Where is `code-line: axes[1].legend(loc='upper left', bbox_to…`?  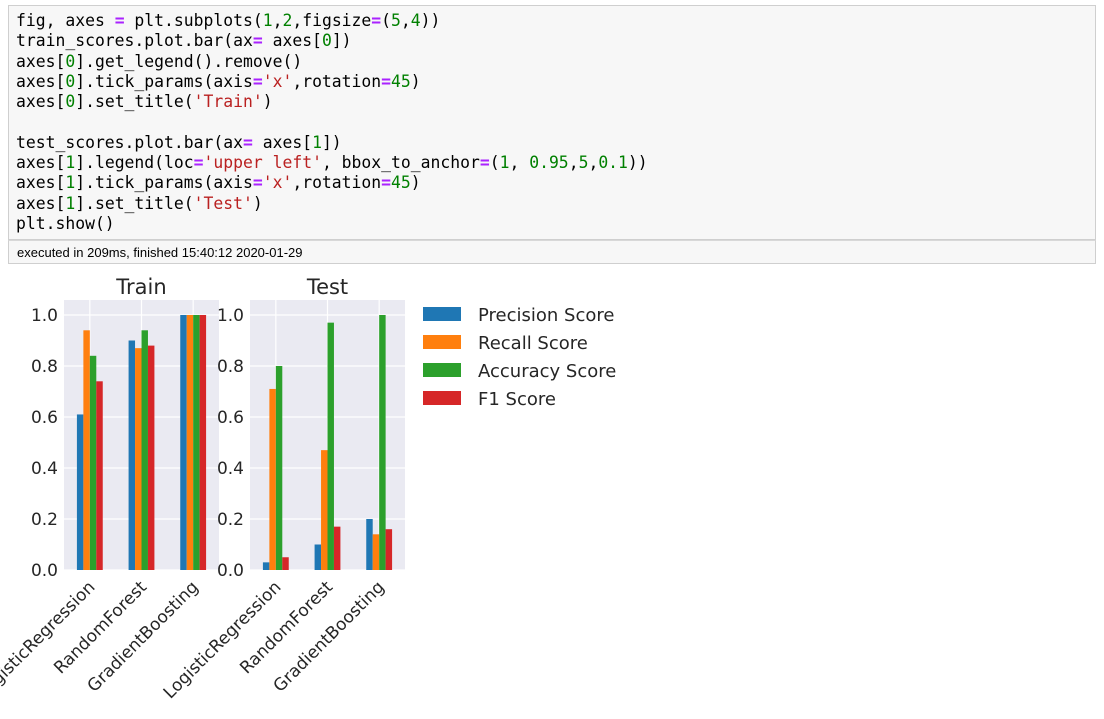 code-line: axes[1].legend(loc='upper left', bbox_to… is located at coordinates (332, 163).